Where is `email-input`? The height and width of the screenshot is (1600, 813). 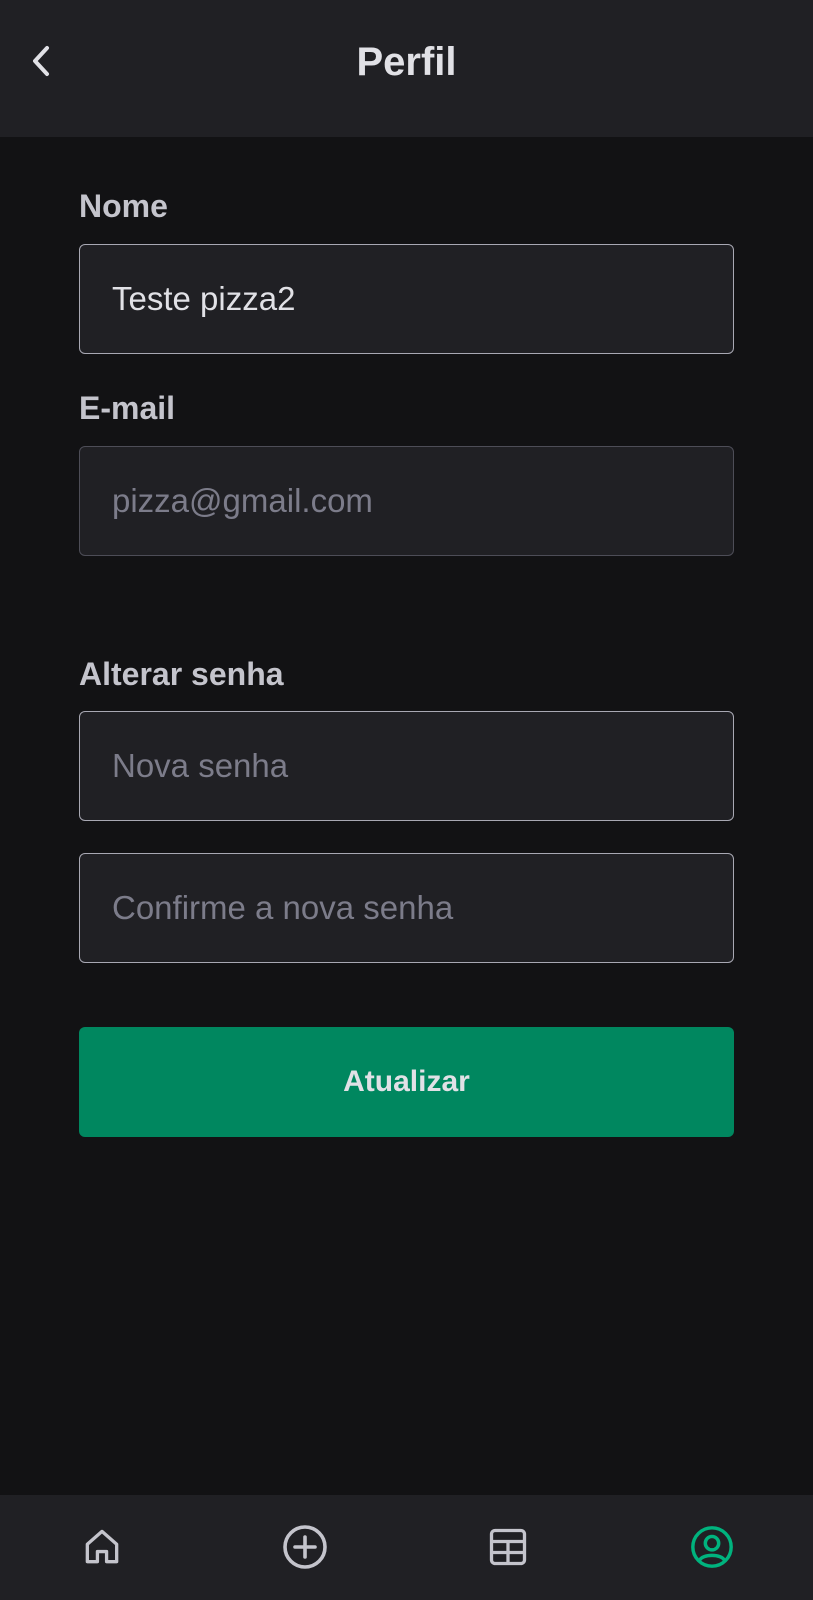 email-input is located at coordinates (406, 501).